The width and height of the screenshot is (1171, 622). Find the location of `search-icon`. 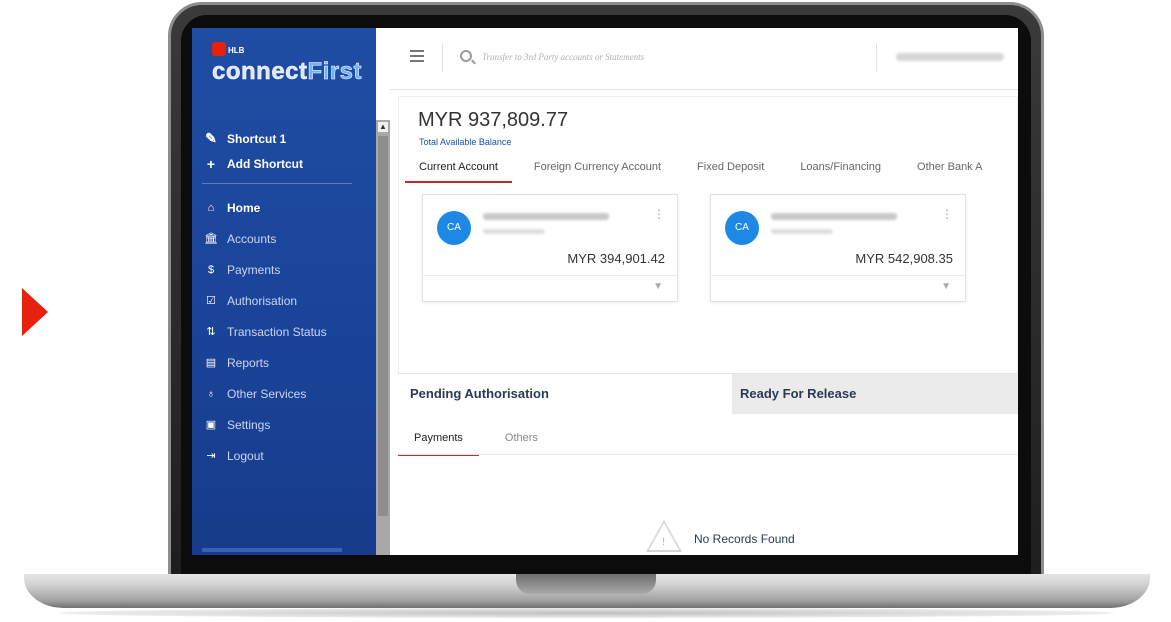

search-icon is located at coordinates (466, 56).